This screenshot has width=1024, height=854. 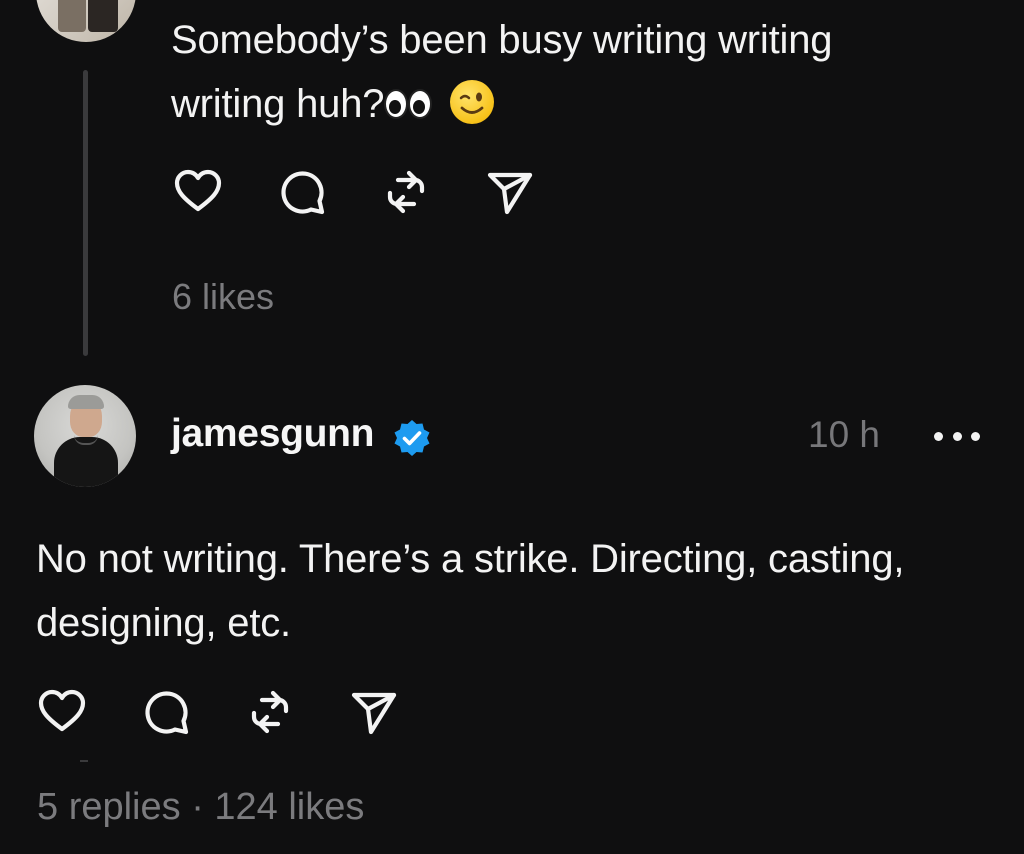 What do you see at coordinates (957, 438) in the screenshot?
I see `more-icon` at bounding box center [957, 438].